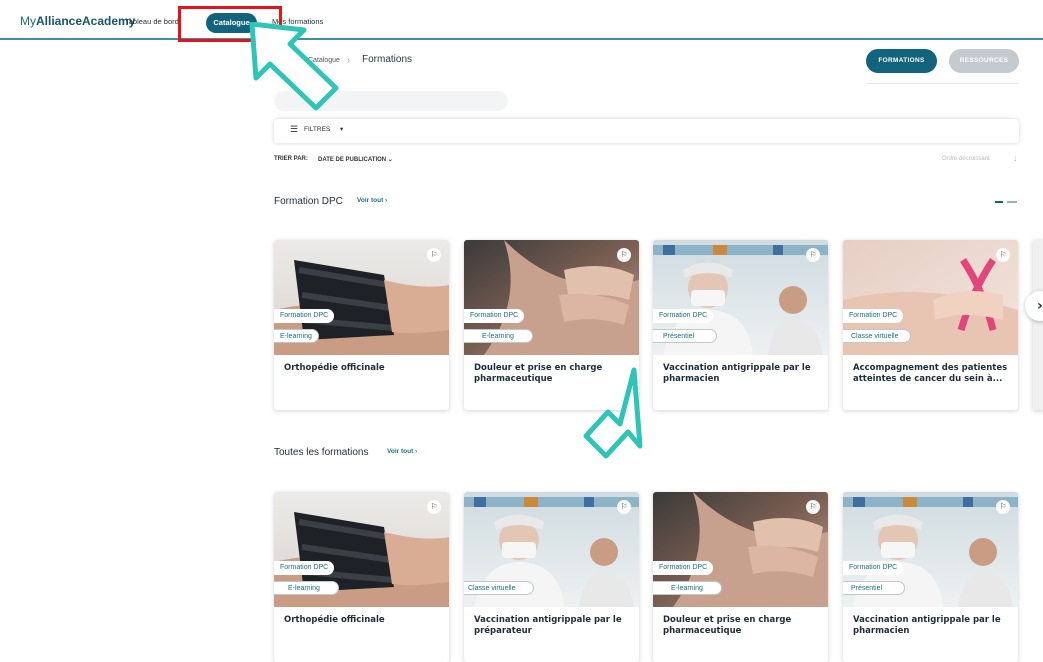 Image resolution: width=1043 pixels, height=662 pixels. What do you see at coordinates (387, 59) in the screenshot?
I see `breadcrumb-current: Formations` at bounding box center [387, 59].